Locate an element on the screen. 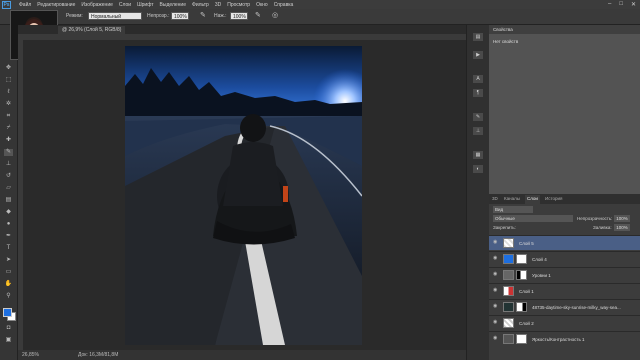  layer-opacity-label: Непрозрачность: is located at coordinates (595, 218).